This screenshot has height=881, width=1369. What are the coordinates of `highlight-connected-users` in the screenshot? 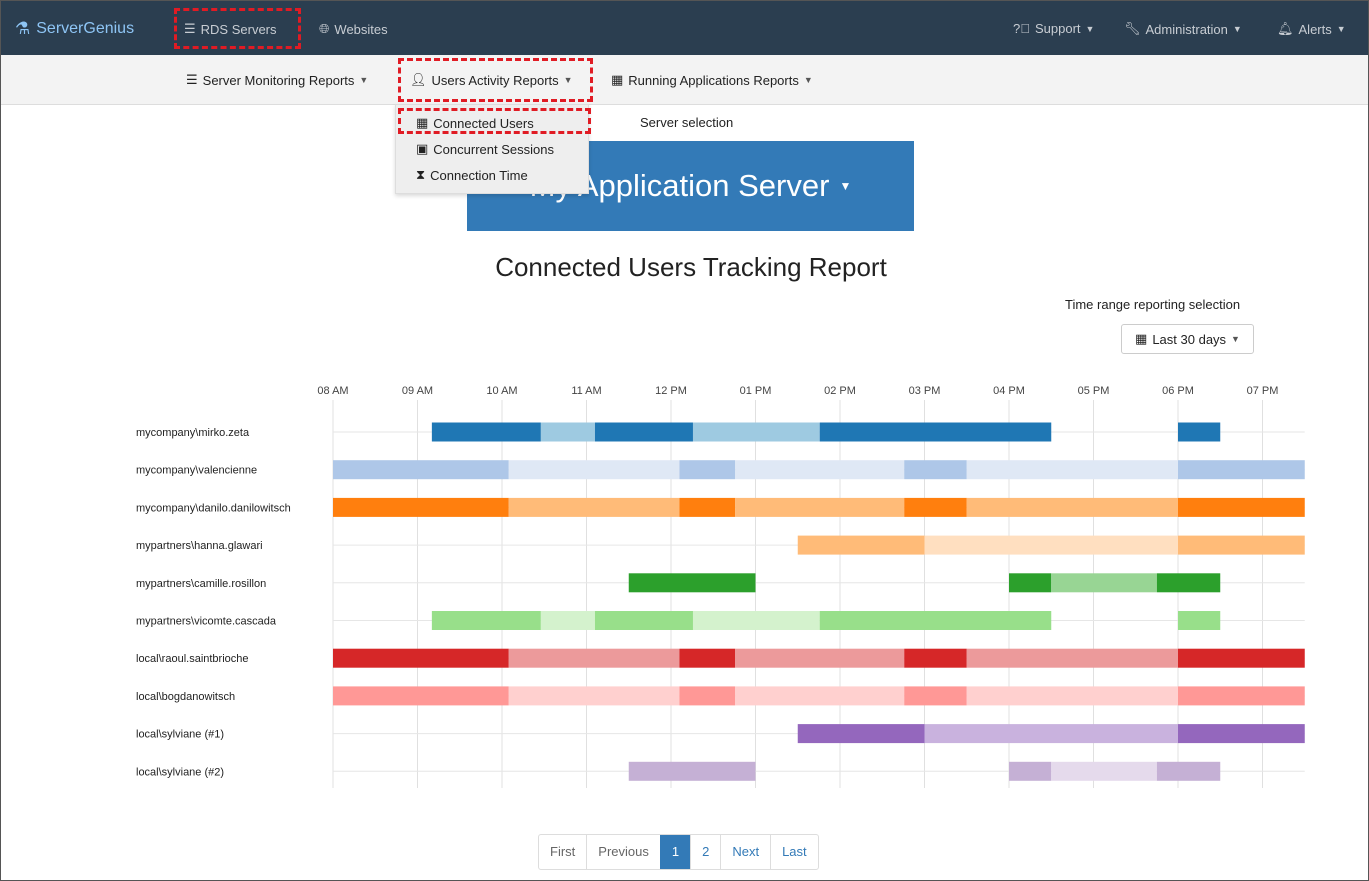 It's located at (494, 121).